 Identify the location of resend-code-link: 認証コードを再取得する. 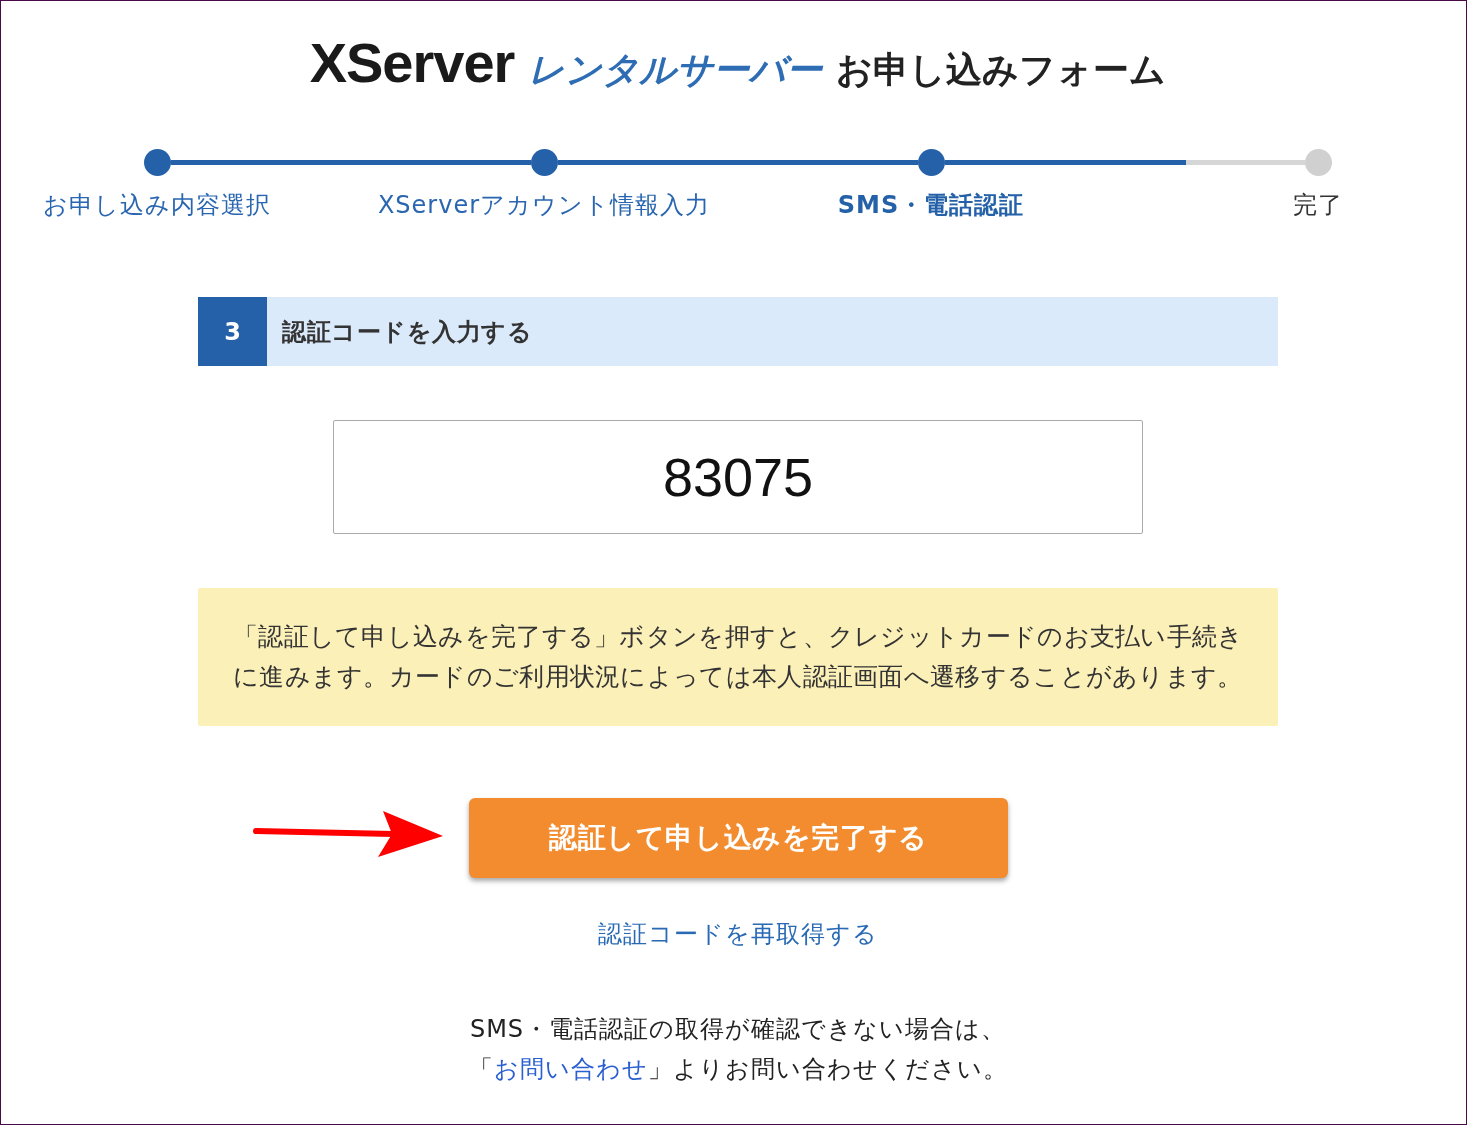
(738, 934).